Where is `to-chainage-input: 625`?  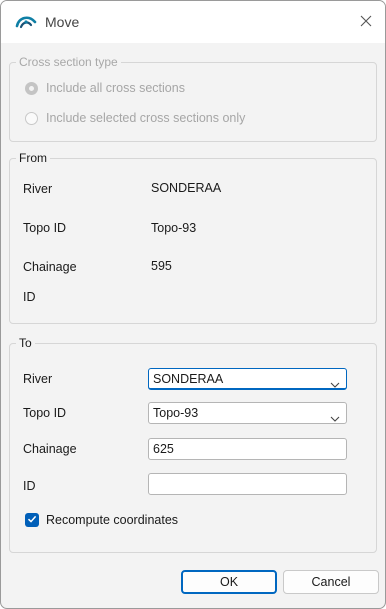 to-chainage-input: 625 is located at coordinates (247, 449).